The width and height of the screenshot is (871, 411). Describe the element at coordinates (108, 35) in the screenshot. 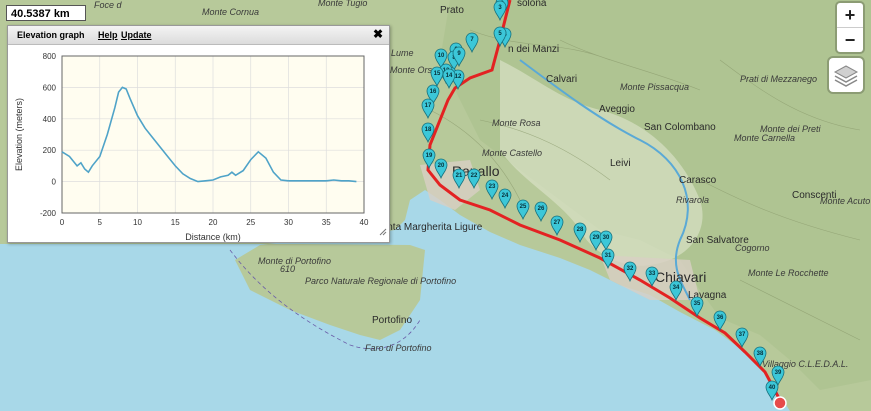

I see `help-link: Help` at that location.